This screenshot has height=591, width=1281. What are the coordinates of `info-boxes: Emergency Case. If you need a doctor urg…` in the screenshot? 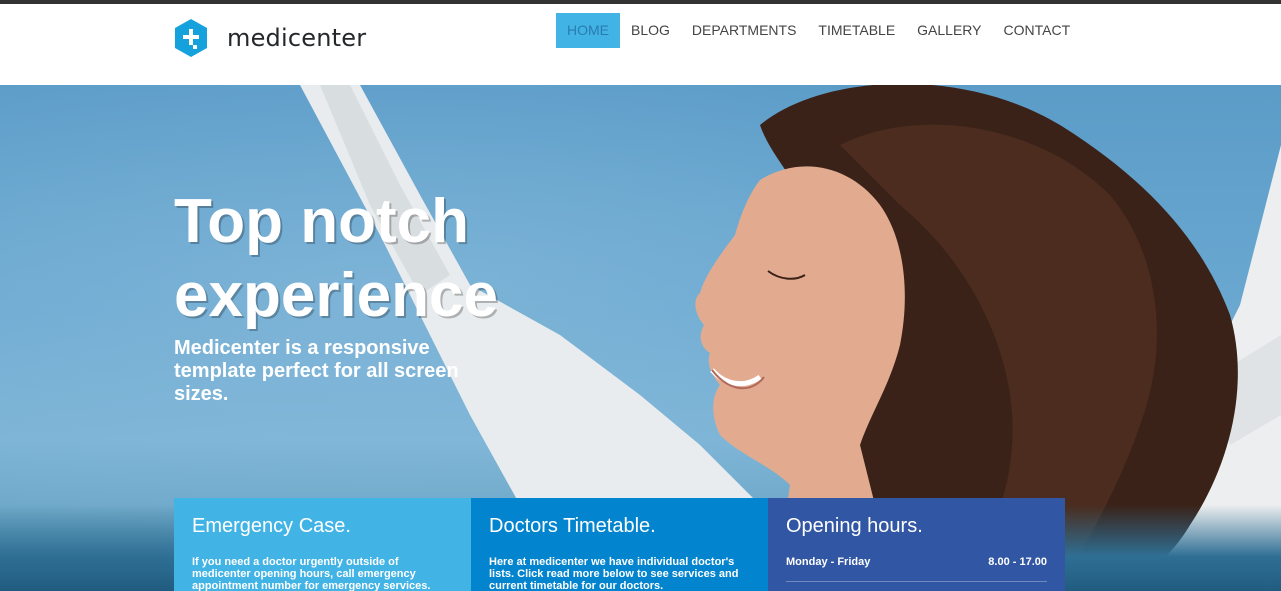 It's located at (619, 544).